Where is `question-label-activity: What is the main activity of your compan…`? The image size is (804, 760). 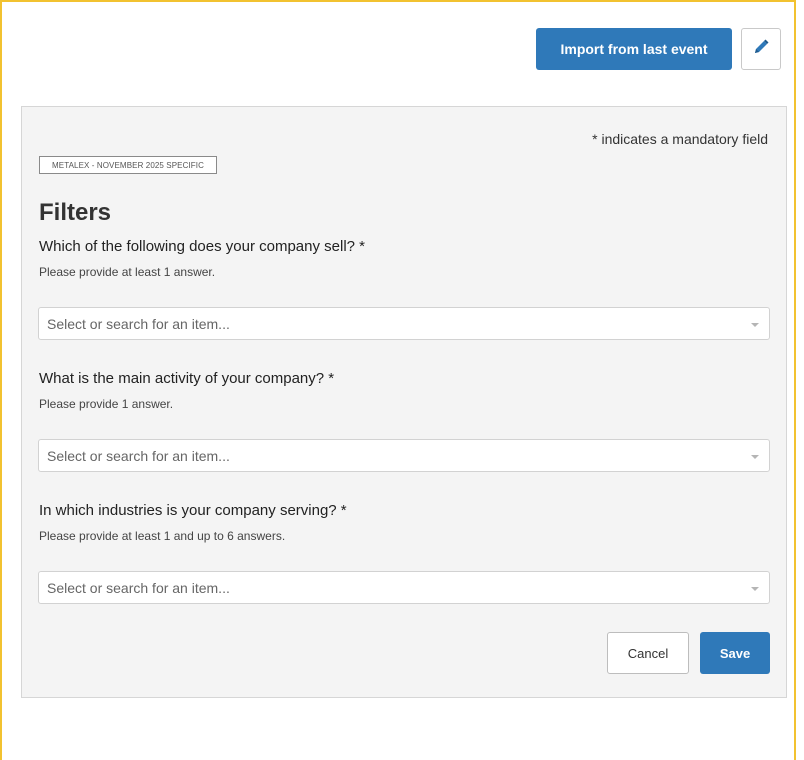
question-label-activity: What is the main activity of your compan… is located at coordinates (187, 378).